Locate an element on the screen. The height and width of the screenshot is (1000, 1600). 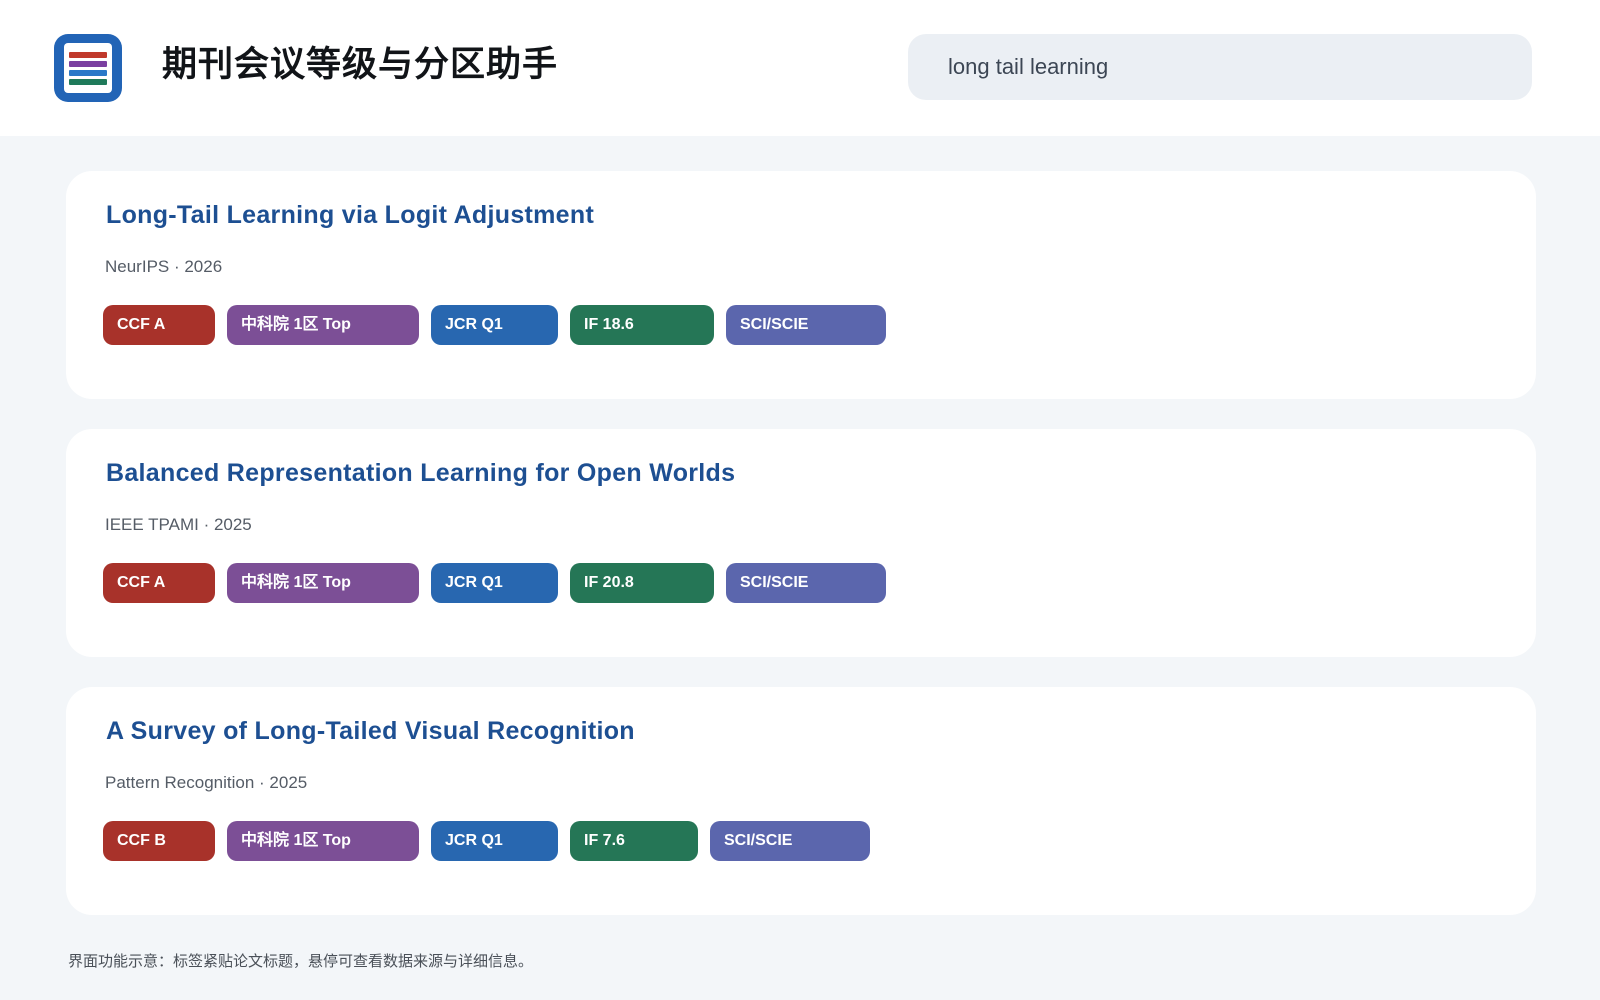
paper-venue-year: IEEE TPAMI · 2025 is located at coordinates (178, 524).